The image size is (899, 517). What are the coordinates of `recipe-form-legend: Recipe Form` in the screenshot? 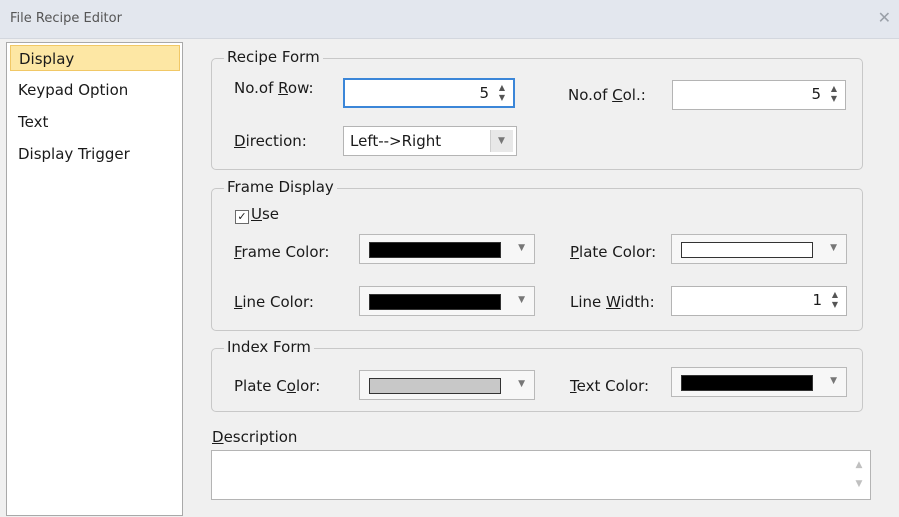 It's located at (273, 57).